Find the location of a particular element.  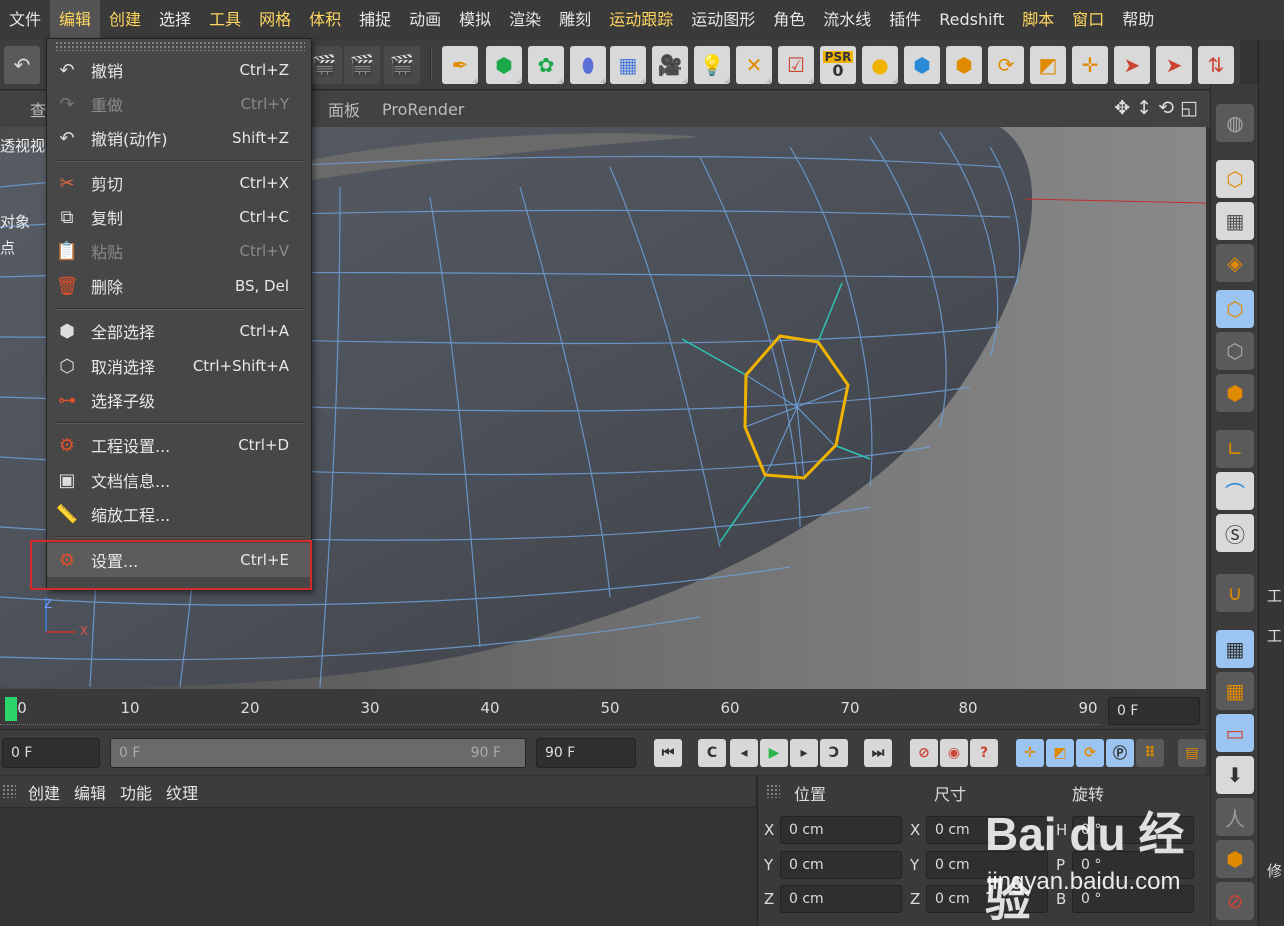

menu-edit: 编辑 is located at coordinates (75, 20).